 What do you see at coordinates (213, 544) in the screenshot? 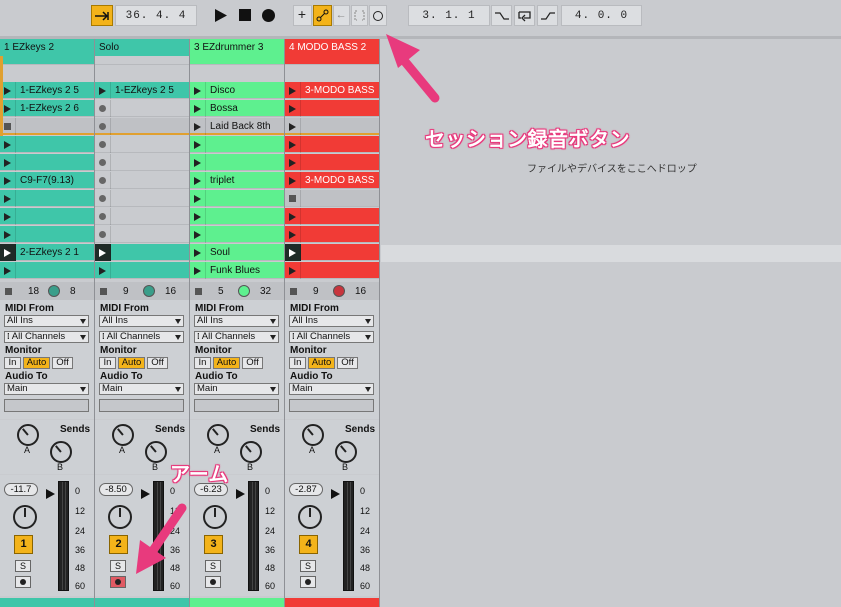
I see `track-activator-button: 3` at bounding box center [213, 544].